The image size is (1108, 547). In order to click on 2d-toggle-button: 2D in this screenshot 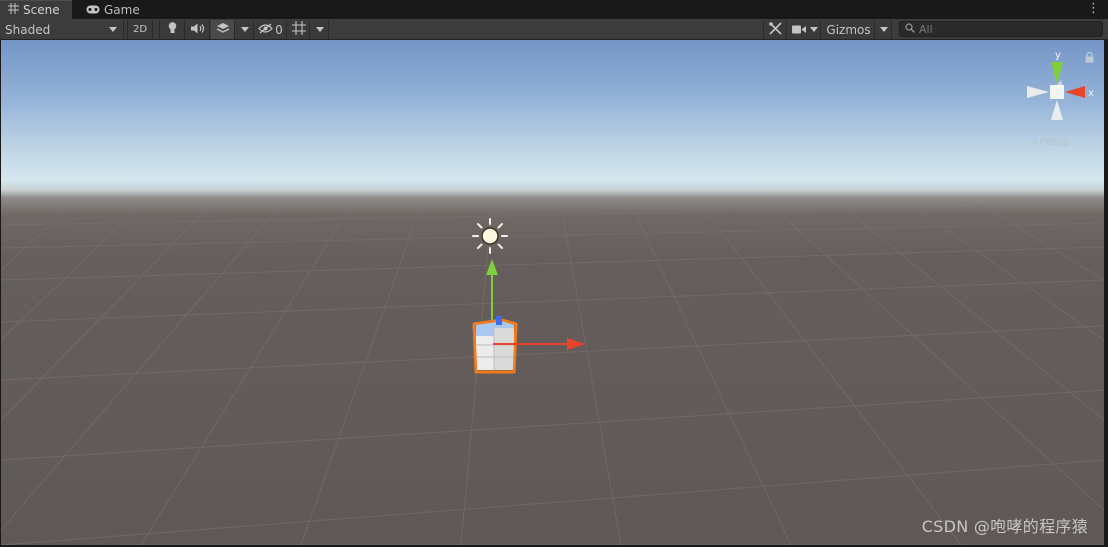, I will do `click(140, 29)`.